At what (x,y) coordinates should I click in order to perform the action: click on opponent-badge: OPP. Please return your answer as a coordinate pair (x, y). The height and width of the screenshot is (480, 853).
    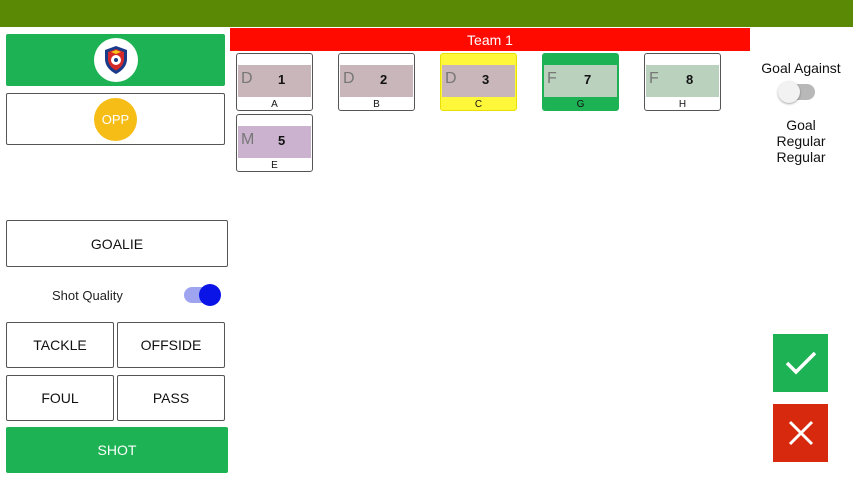
    Looking at the image, I should click on (115, 119).